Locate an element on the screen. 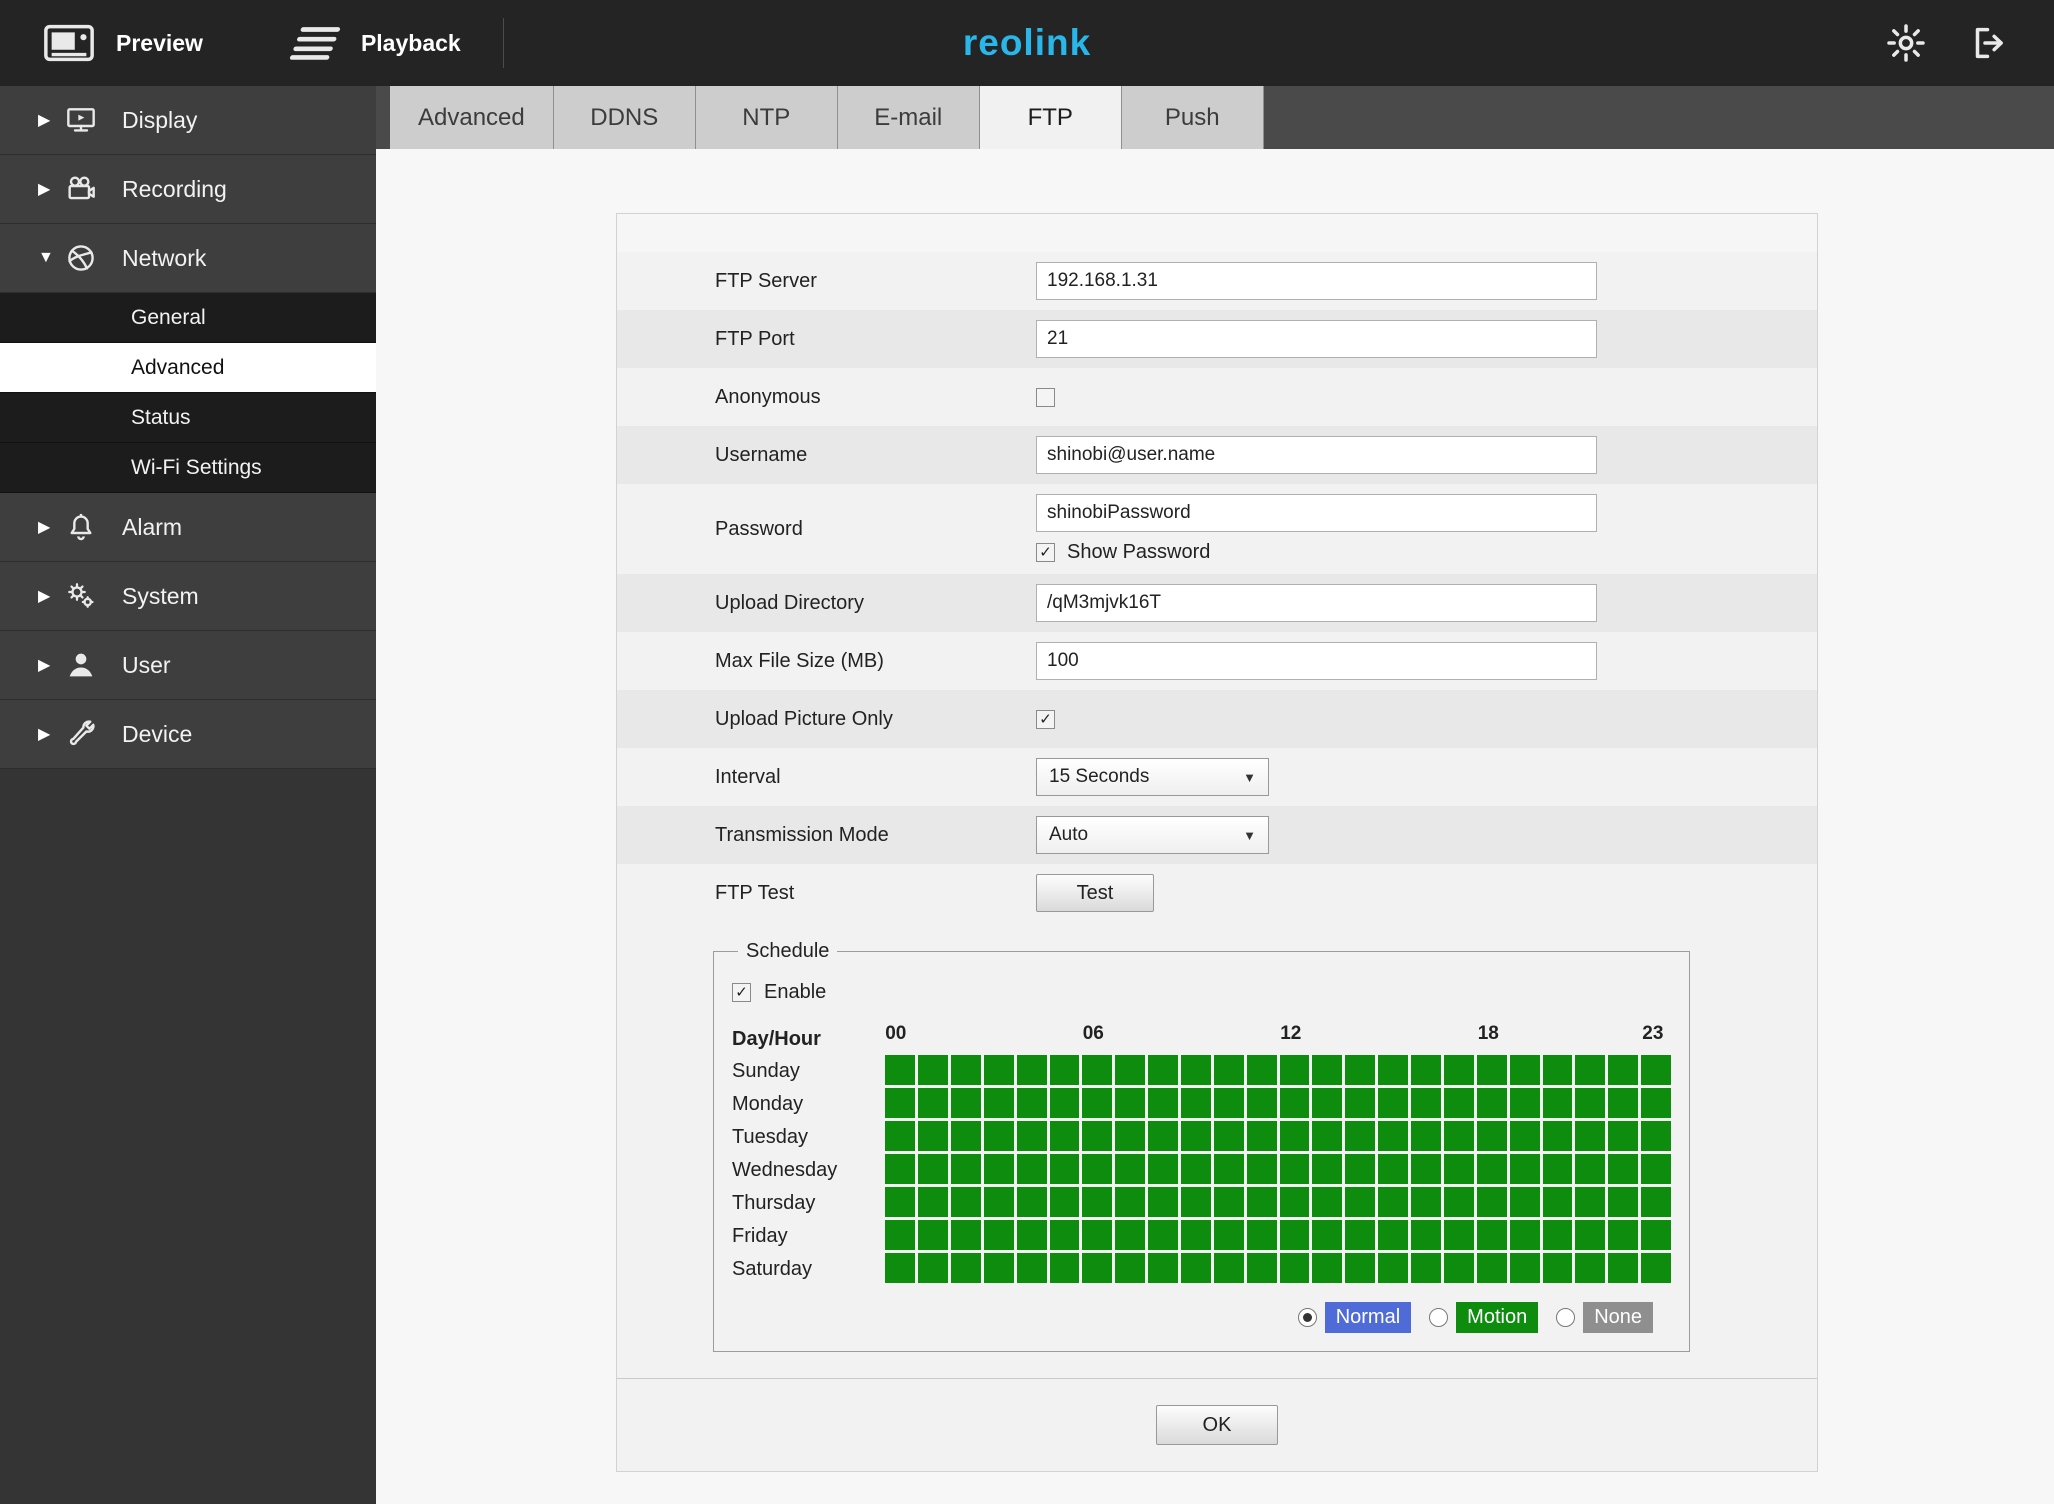 The width and height of the screenshot is (2054, 1504). tab-ntp: NTP is located at coordinates (766, 117).